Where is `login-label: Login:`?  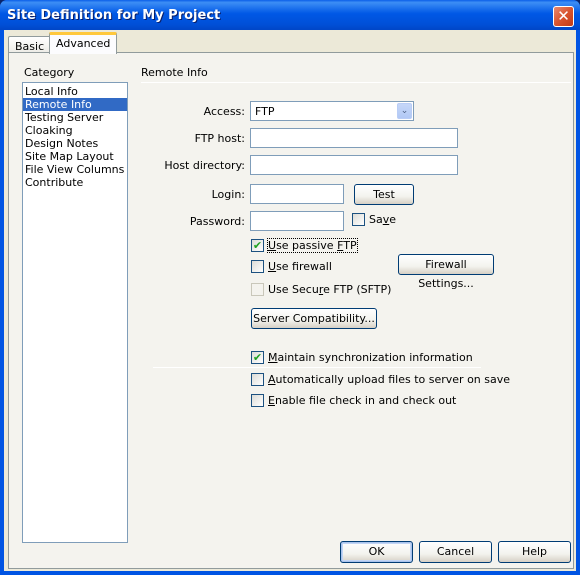 login-label: Login: is located at coordinates (228, 194).